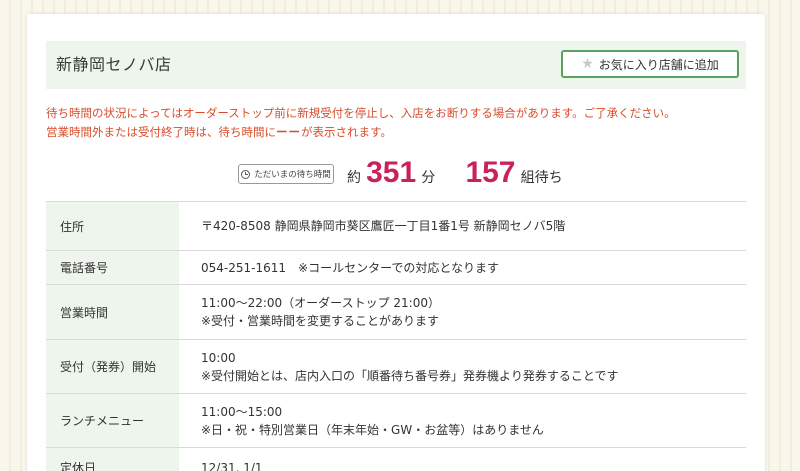  I want to click on address-text: 〒420-8508 静岡県静岡市葵区鷹匠一丁目1番1号 新静岡セノバ5階, so click(383, 226).